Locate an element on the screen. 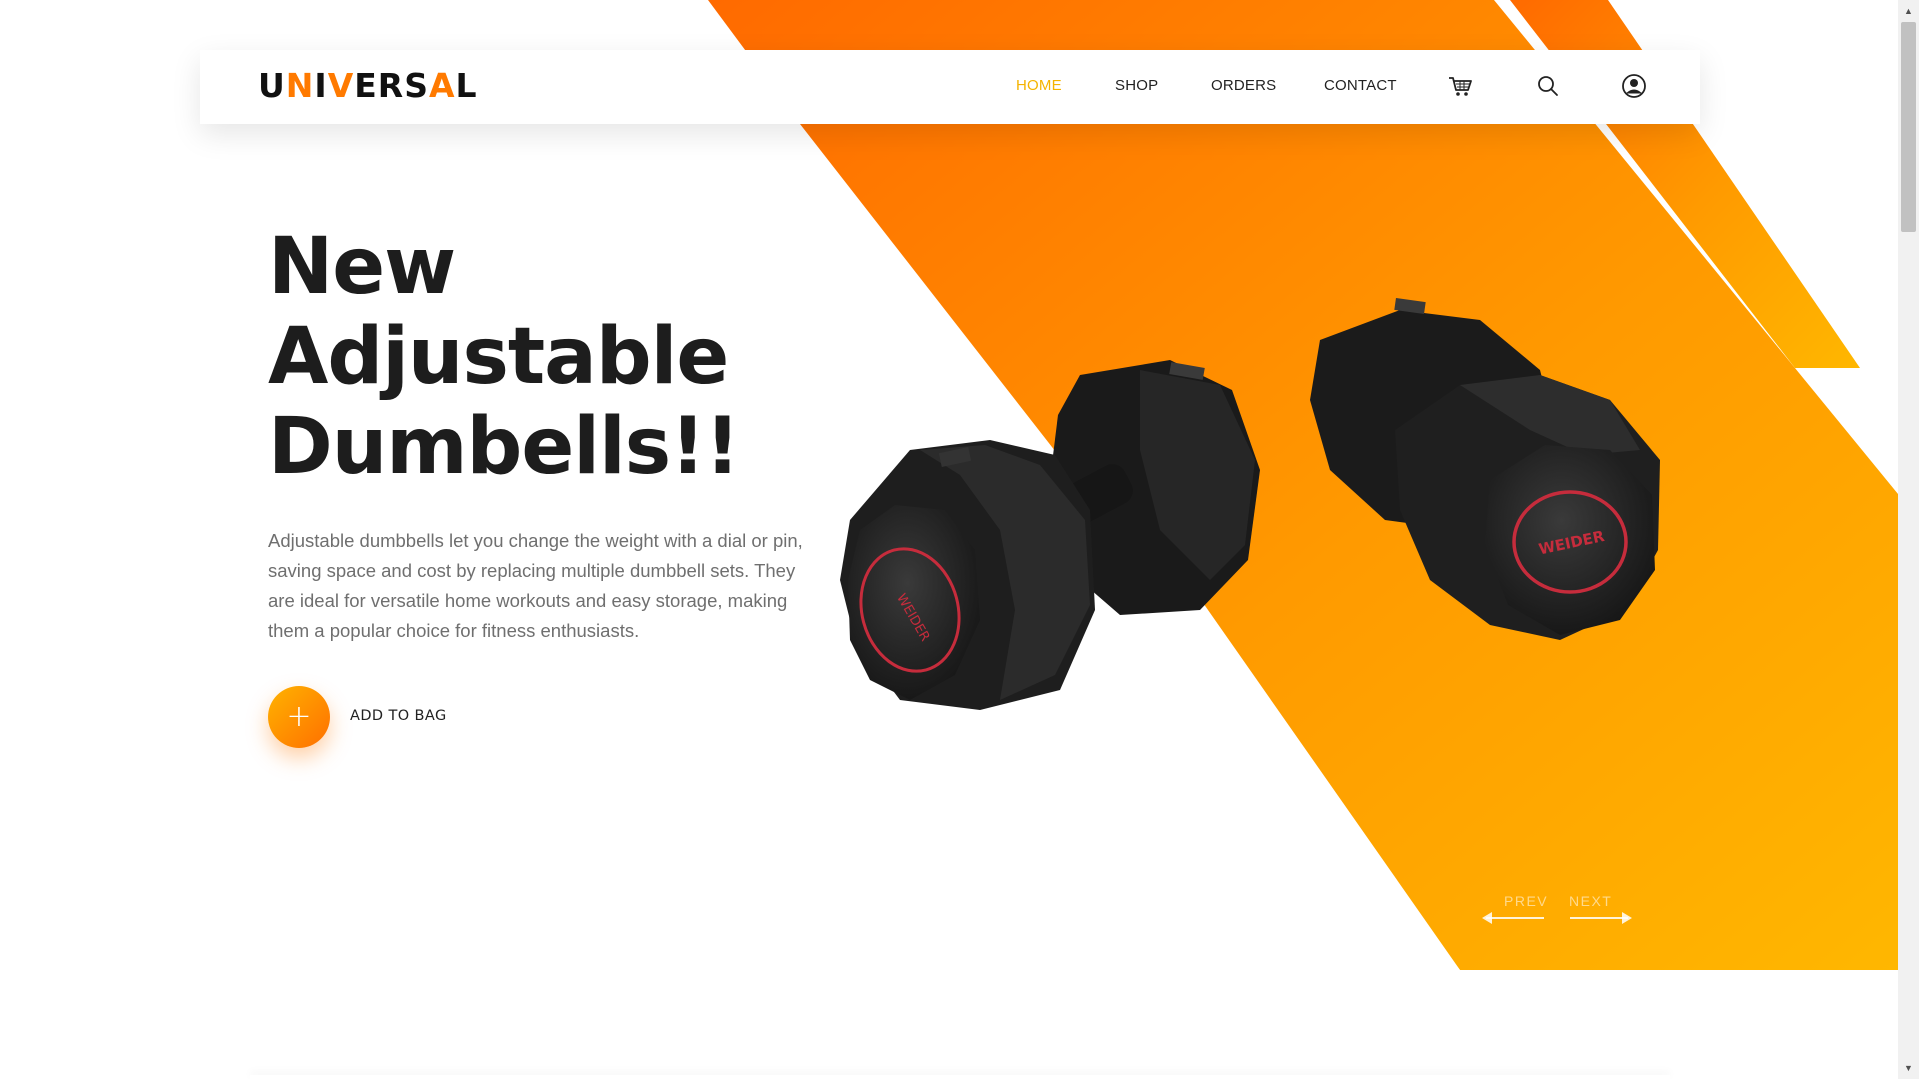 The height and width of the screenshot is (1079, 1919). scroll-down-arrow-icon: ▼ is located at coordinates (1908, 1068).